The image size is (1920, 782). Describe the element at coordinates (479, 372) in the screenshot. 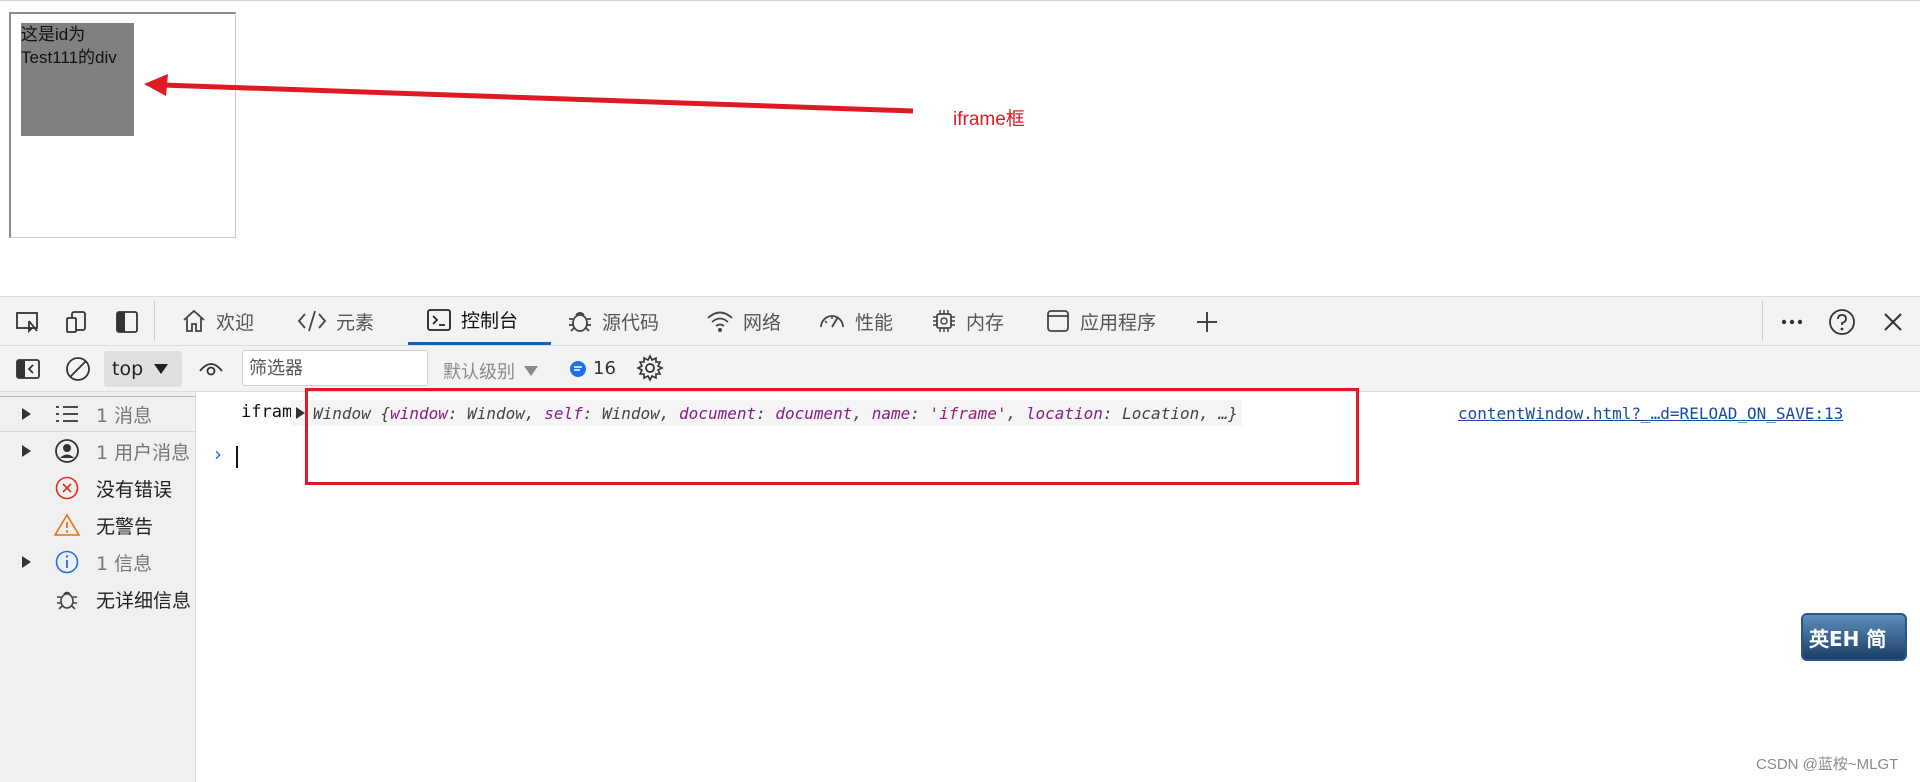

I see `log-level-value: 默认级别` at that location.